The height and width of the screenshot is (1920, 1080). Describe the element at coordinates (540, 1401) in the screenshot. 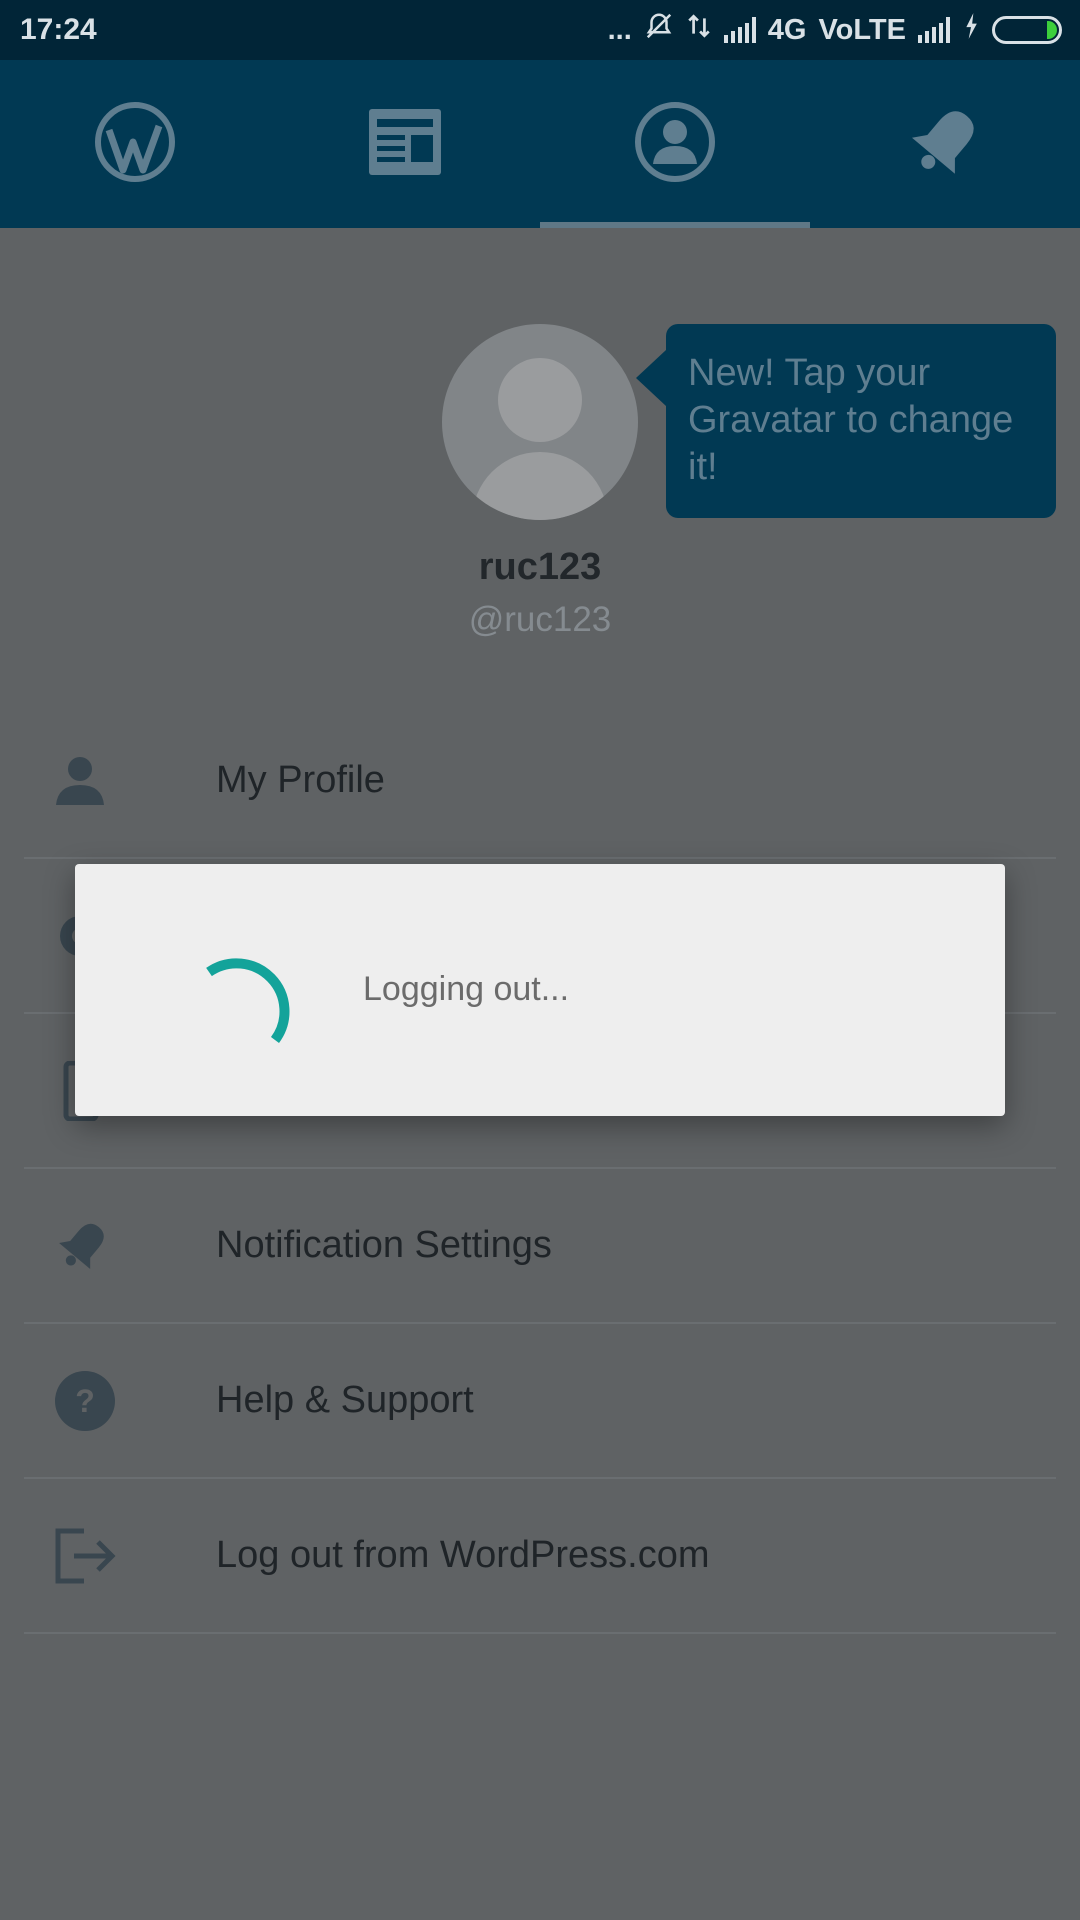

I see `menu-item-help-support: ? Help & Support` at that location.